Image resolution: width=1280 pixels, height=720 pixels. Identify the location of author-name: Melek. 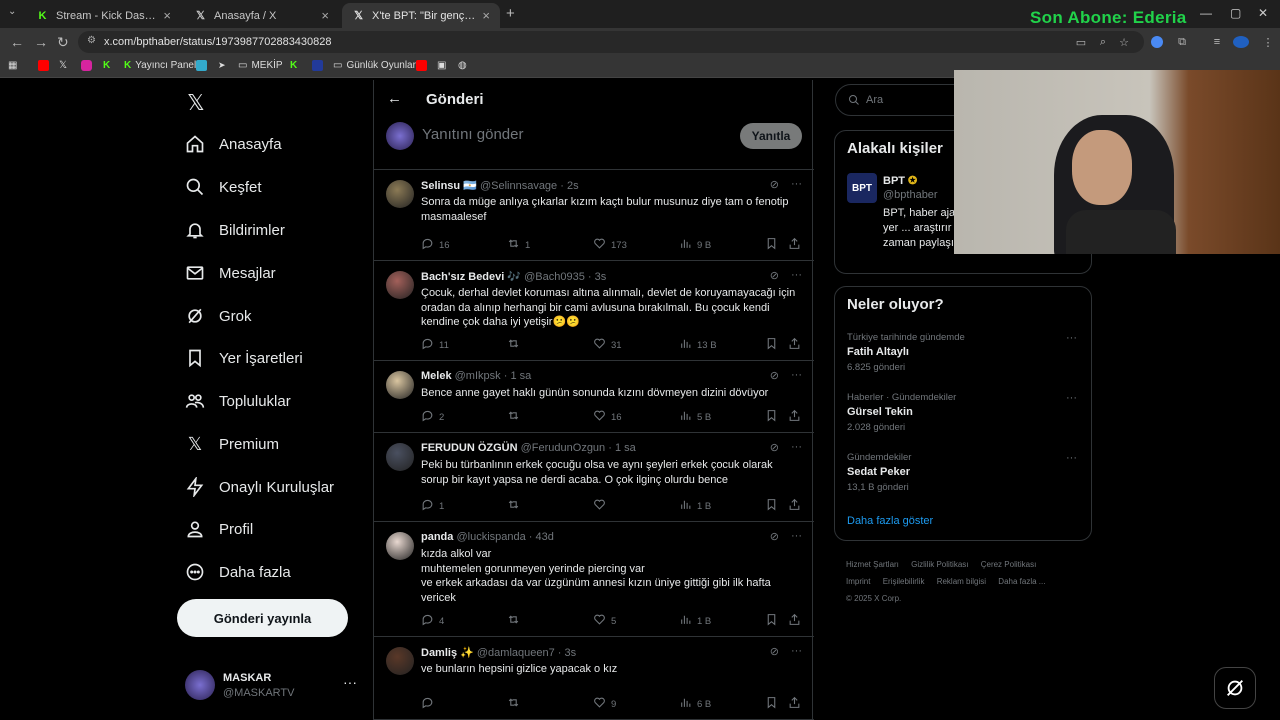
(436, 376).